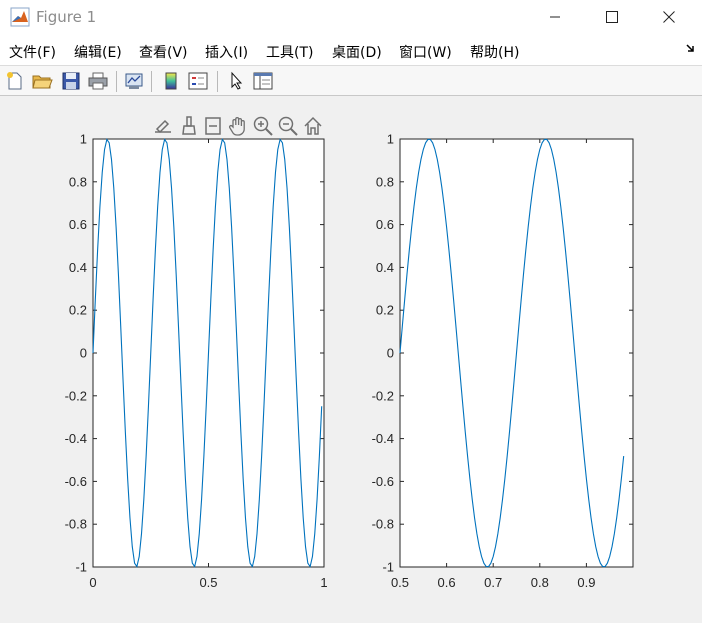 The width and height of the screenshot is (702, 623). I want to click on brush-icon, so click(189, 126).